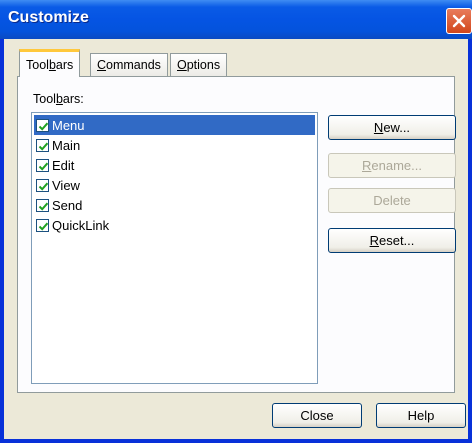 This screenshot has width=472, height=443. What do you see at coordinates (421, 415) in the screenshot?
I see `help-button: Help` at bounding box center [421, 415].